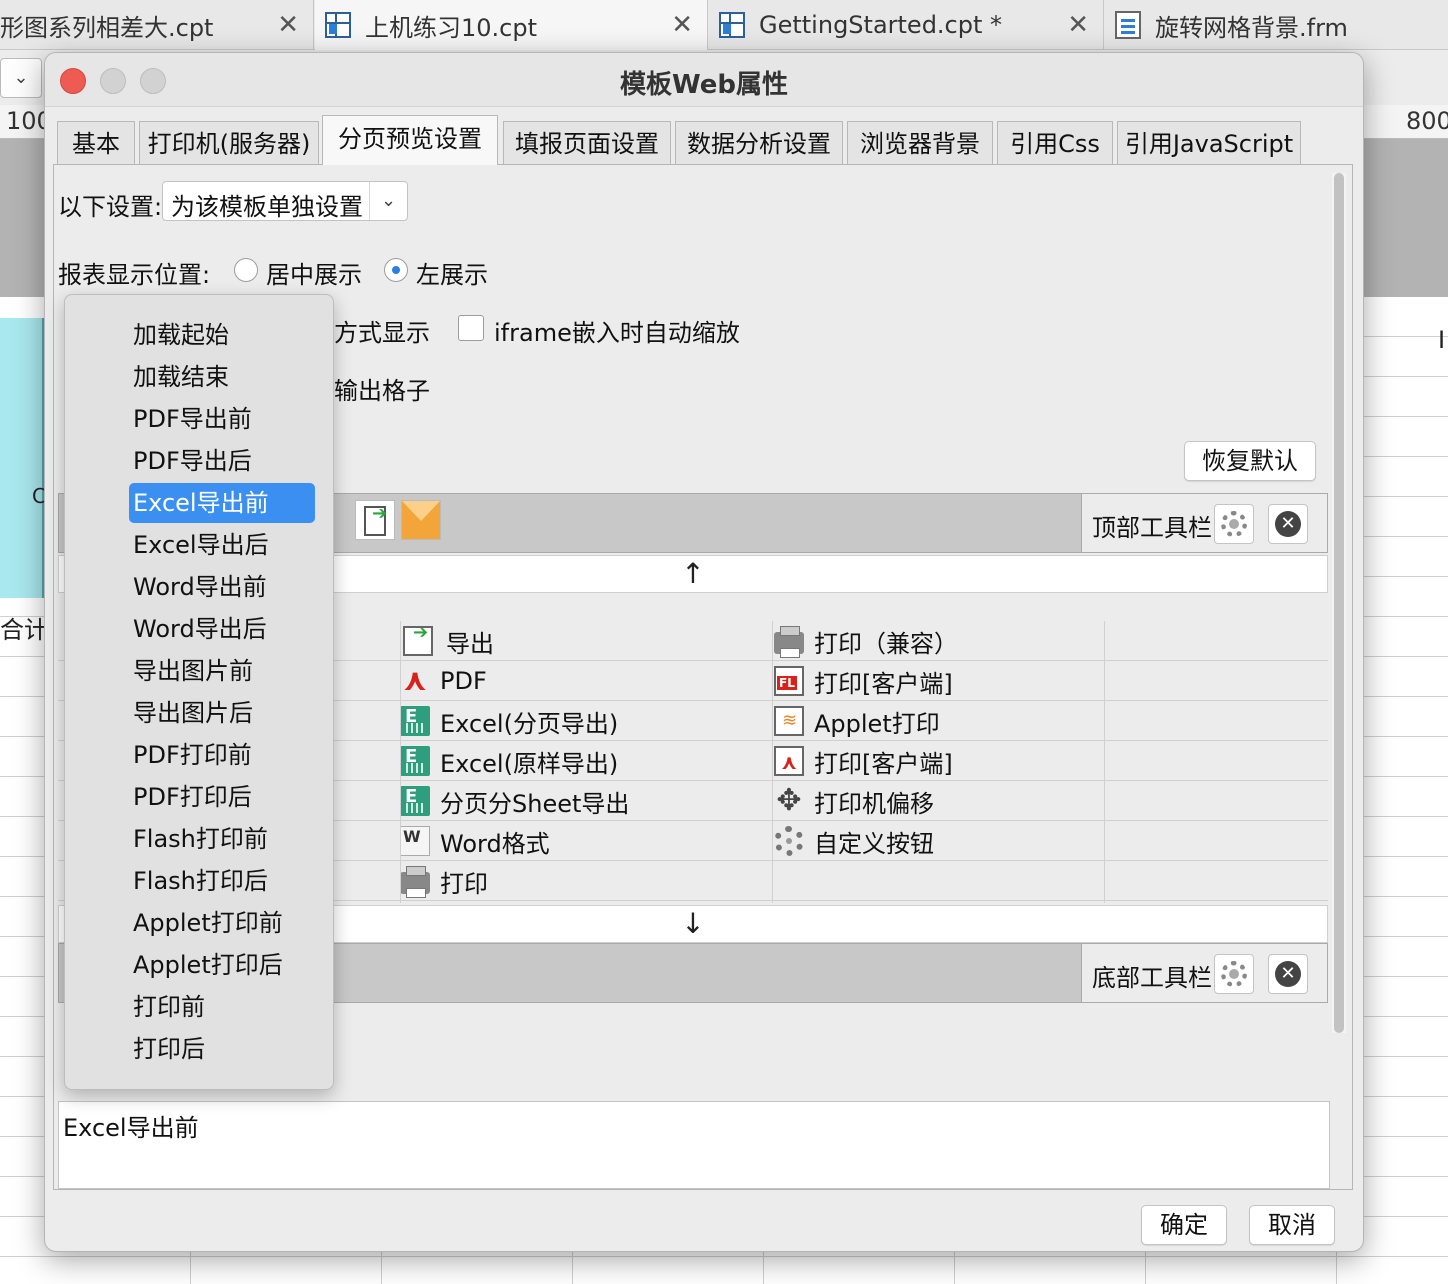 This screenshot has height=1284, width=1448. Describe the element at coordinates (222, 1049) in the screenshot. I see `menu-item-event: 打印后` at that location.